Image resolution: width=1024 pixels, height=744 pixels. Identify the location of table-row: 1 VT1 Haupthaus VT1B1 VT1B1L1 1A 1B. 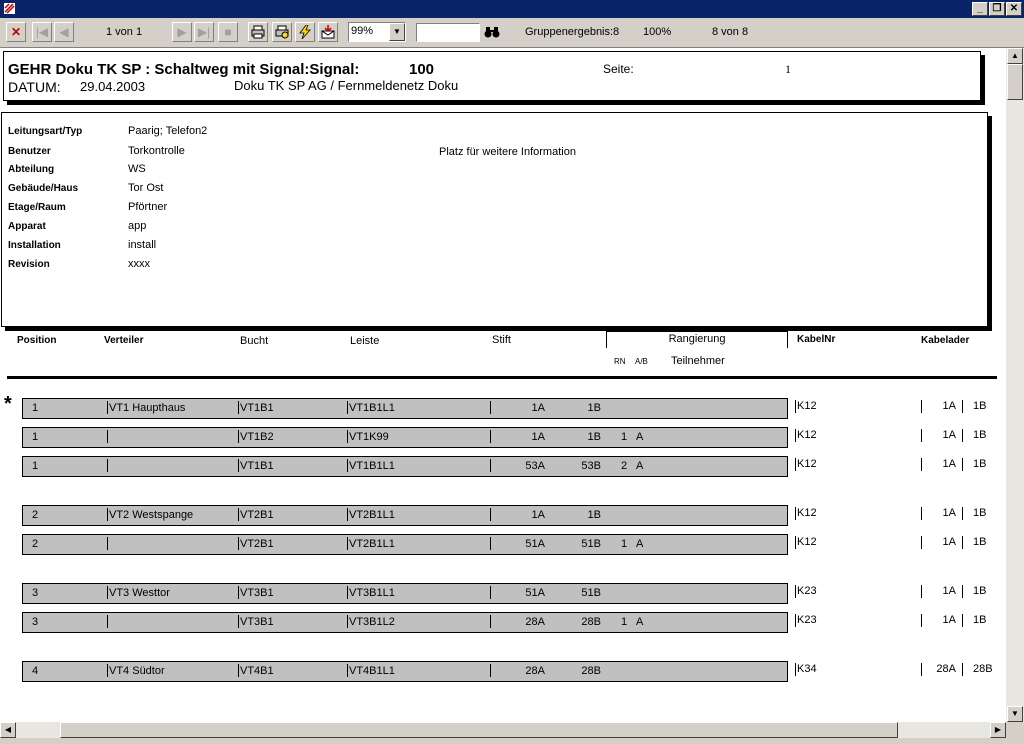
(405, 408).